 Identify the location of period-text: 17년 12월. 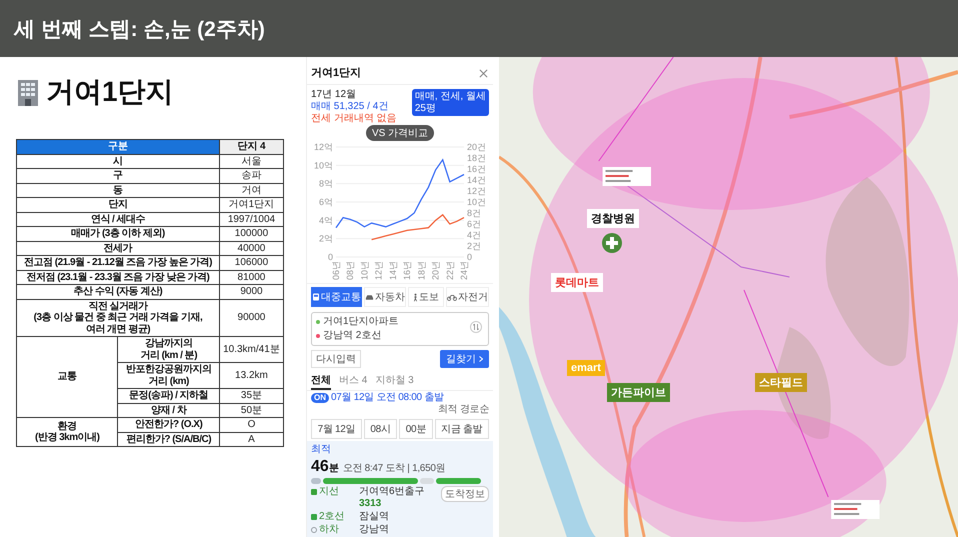
(334, 95).